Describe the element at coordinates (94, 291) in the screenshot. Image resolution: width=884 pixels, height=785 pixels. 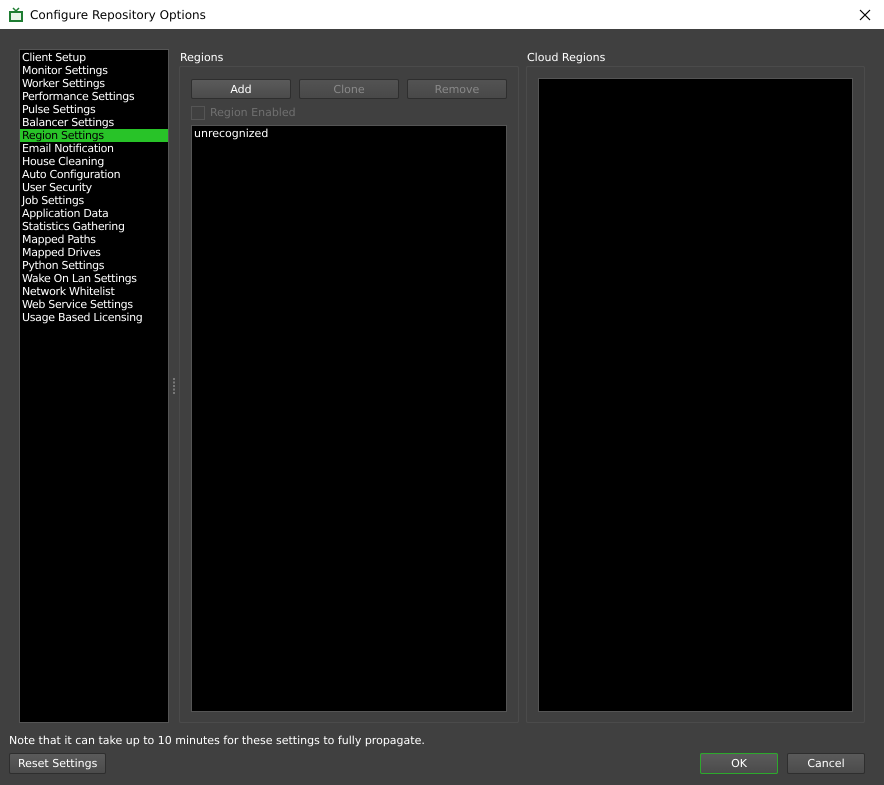
I see `sidebar-item: Network Whitelist` at that location.